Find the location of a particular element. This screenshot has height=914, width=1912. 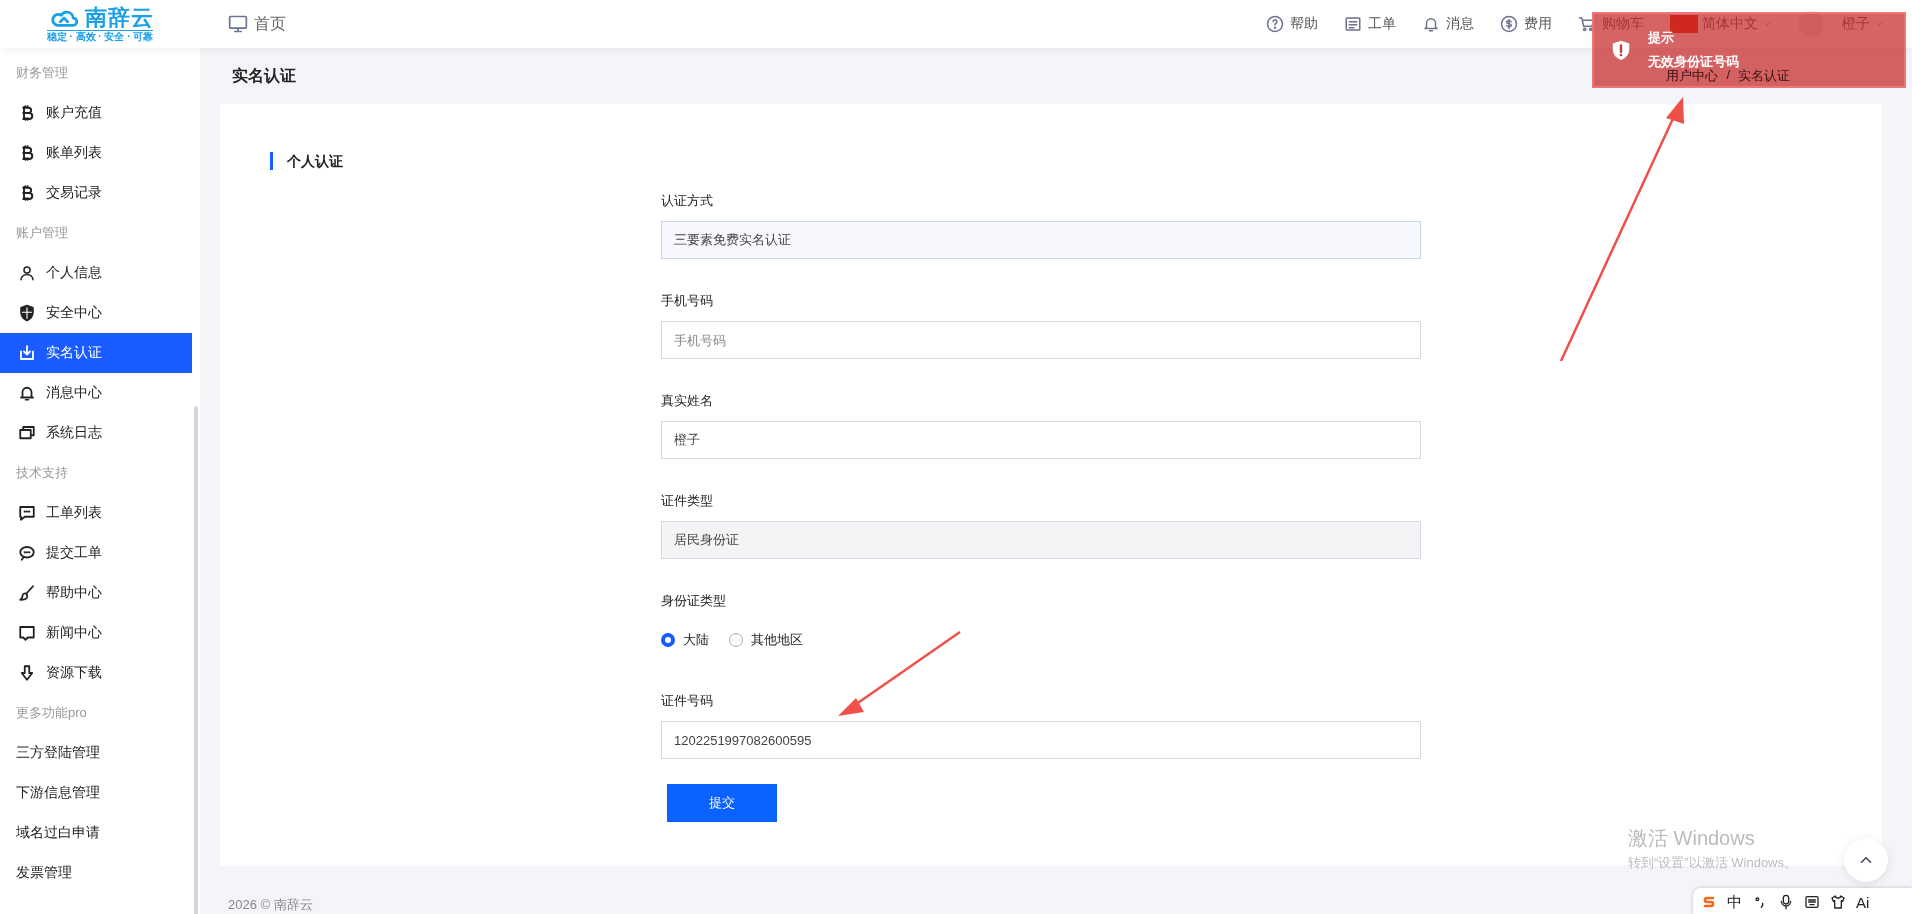

field-label: 真实姓名 is located at coordinates (687, 401).